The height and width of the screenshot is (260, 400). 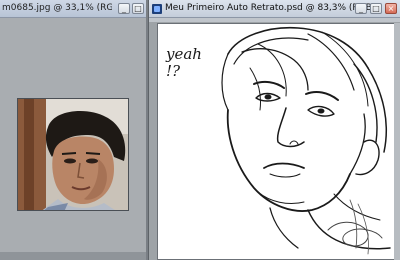 I want to click on reference-window-titlebar: m0685.jpg @ 33,1% (RGB) _ □, so click(x=73, y=9).